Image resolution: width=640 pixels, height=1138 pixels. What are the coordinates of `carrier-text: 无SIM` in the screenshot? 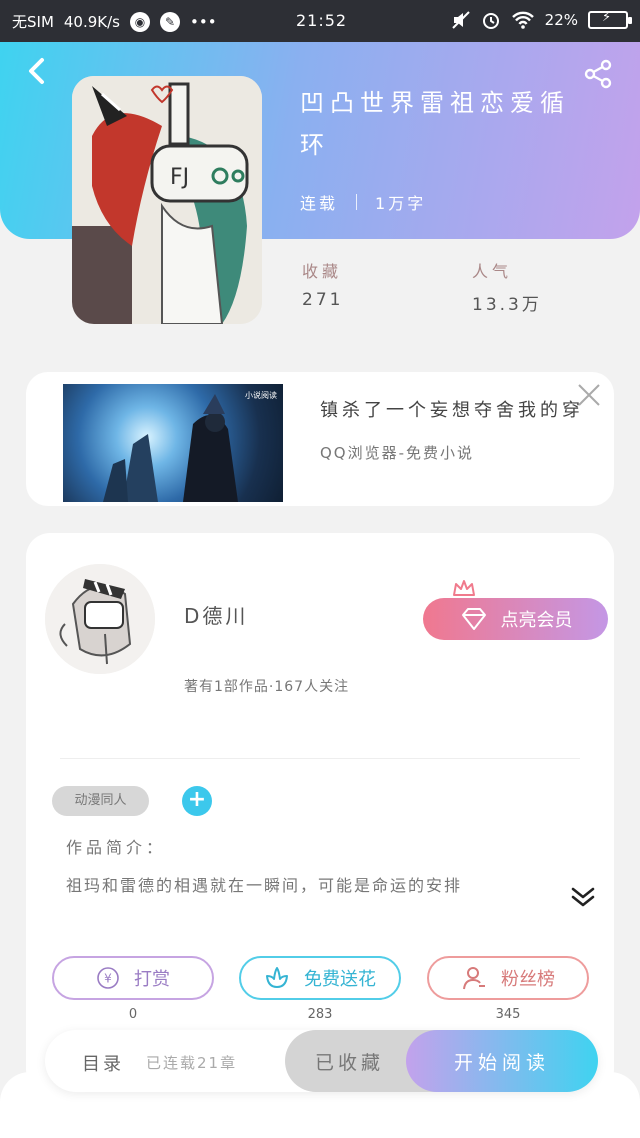 It's located at (33, 22).